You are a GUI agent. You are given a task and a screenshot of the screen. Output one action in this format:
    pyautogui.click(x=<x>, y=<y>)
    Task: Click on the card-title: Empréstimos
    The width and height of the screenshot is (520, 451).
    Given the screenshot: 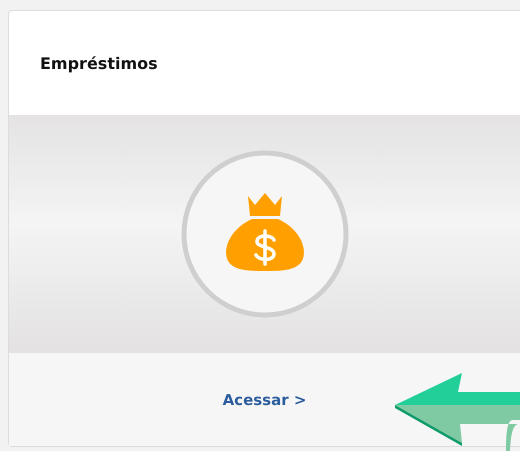 What is the action you would take?
    pyautogui.click(x=99, y=63)
    